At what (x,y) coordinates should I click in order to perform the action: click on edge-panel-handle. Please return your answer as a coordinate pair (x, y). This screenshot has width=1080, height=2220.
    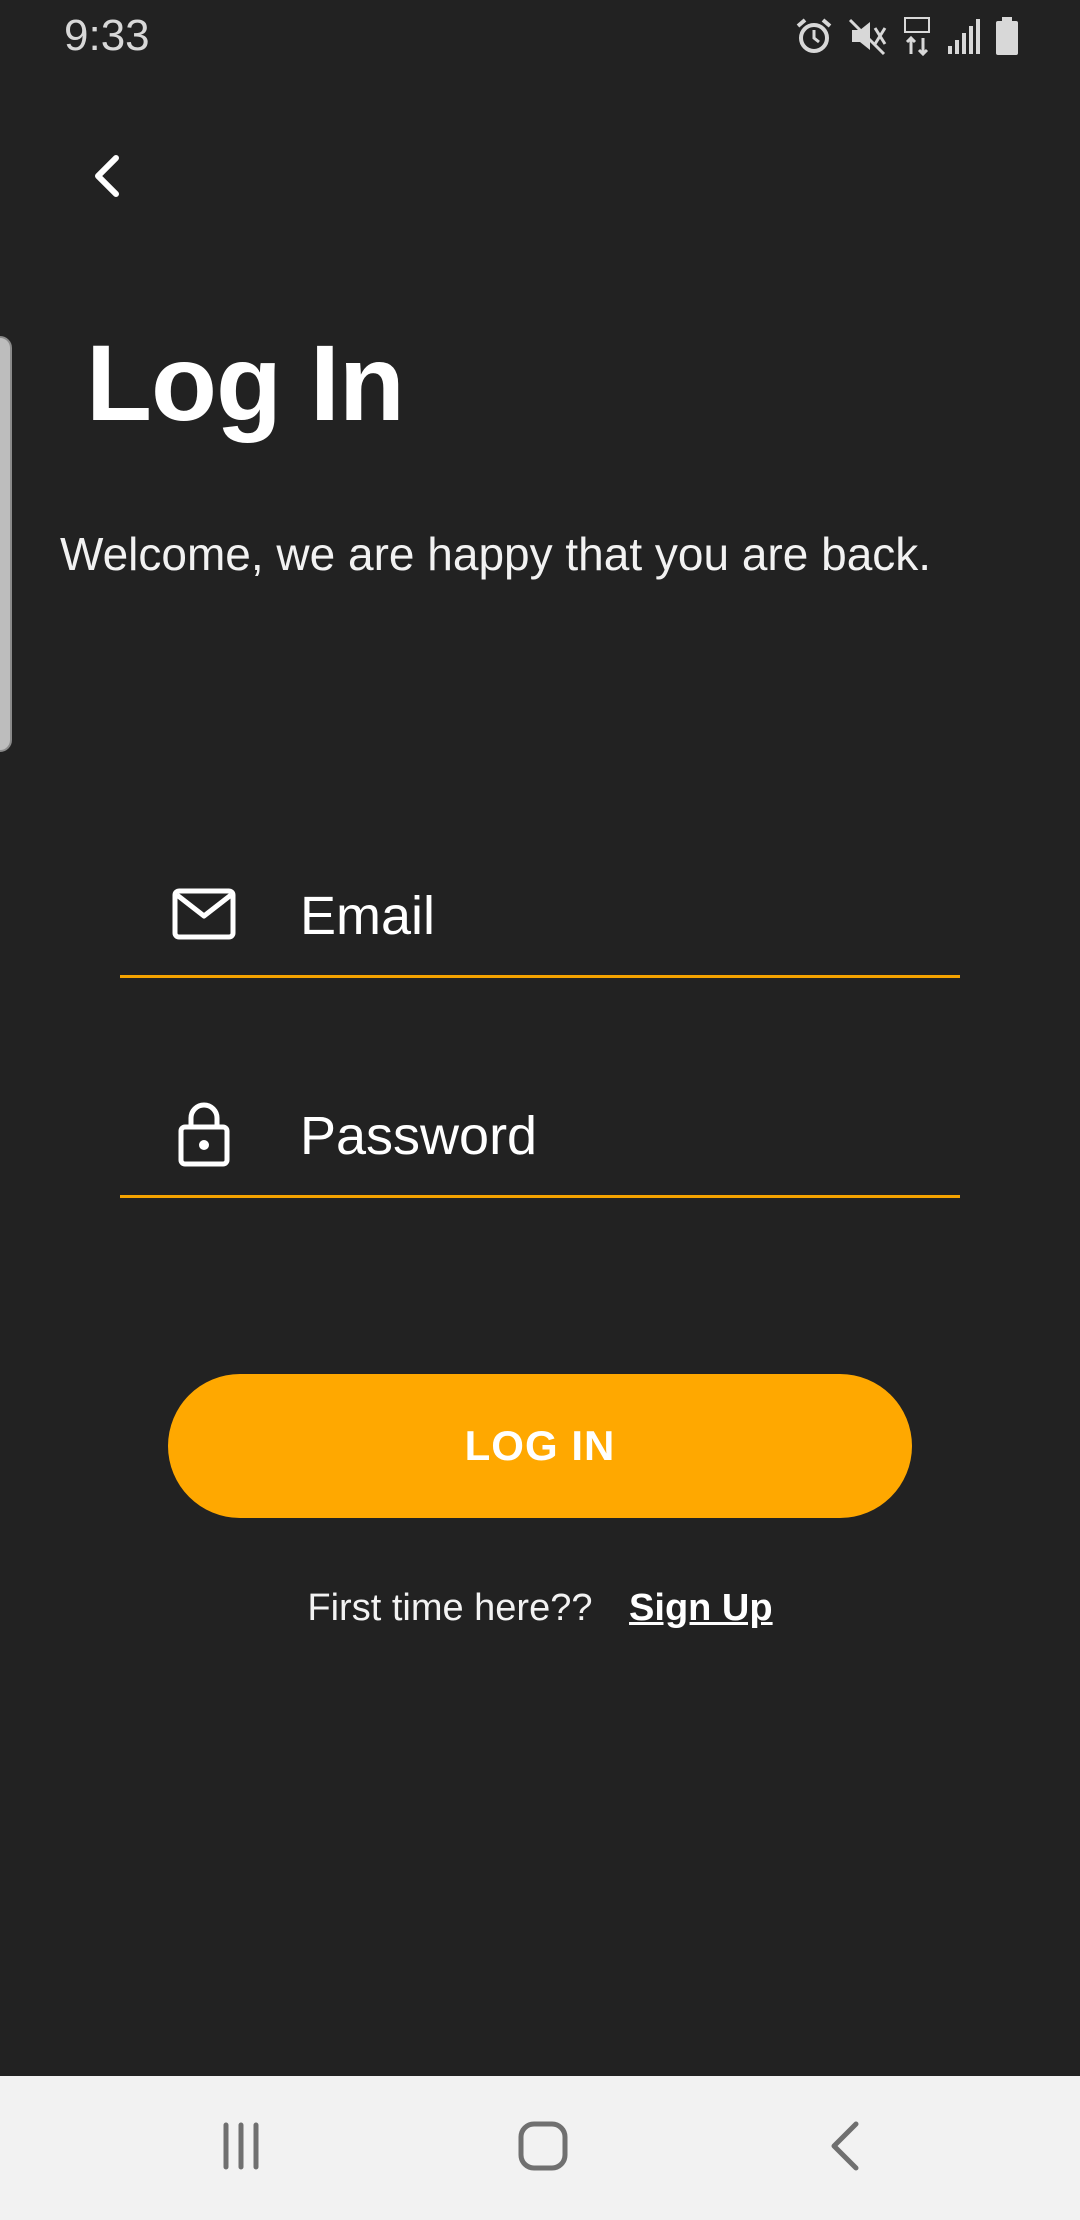
    Looking at the image, I should click on (6, 544).